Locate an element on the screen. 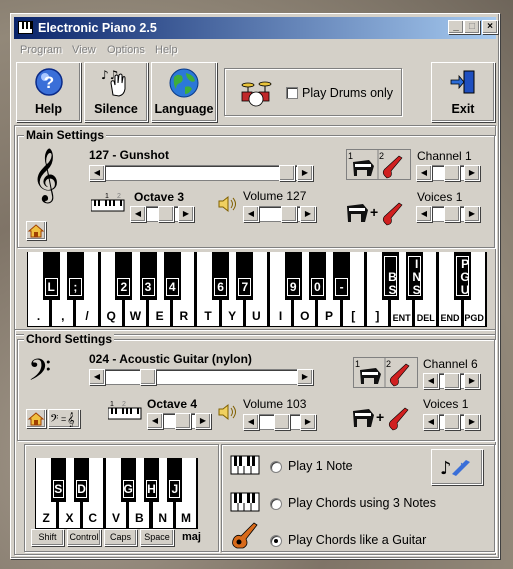  black-key: 3 is located at coordinates (148, 276).